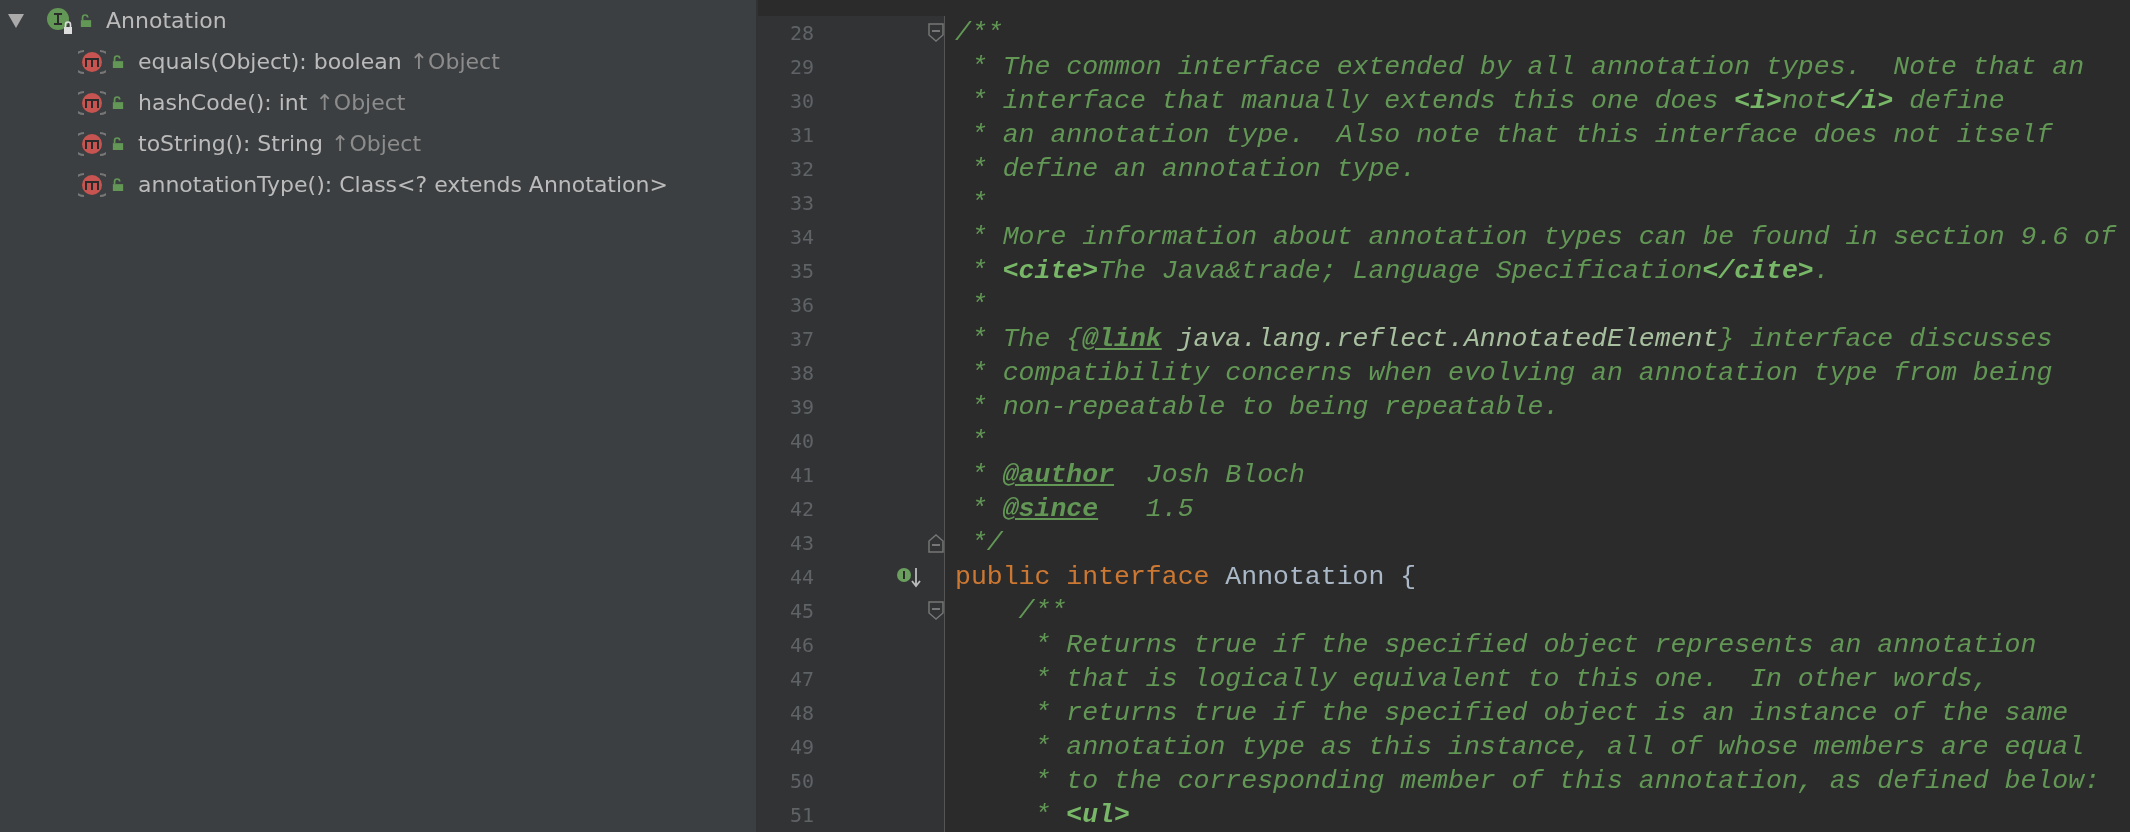 The image size is (2130, 832). Describe the element at coordinates (1566, 781) in the screenshot. I see `code-line: * to the corresponding member of this annotation, as defined below:` at that location.